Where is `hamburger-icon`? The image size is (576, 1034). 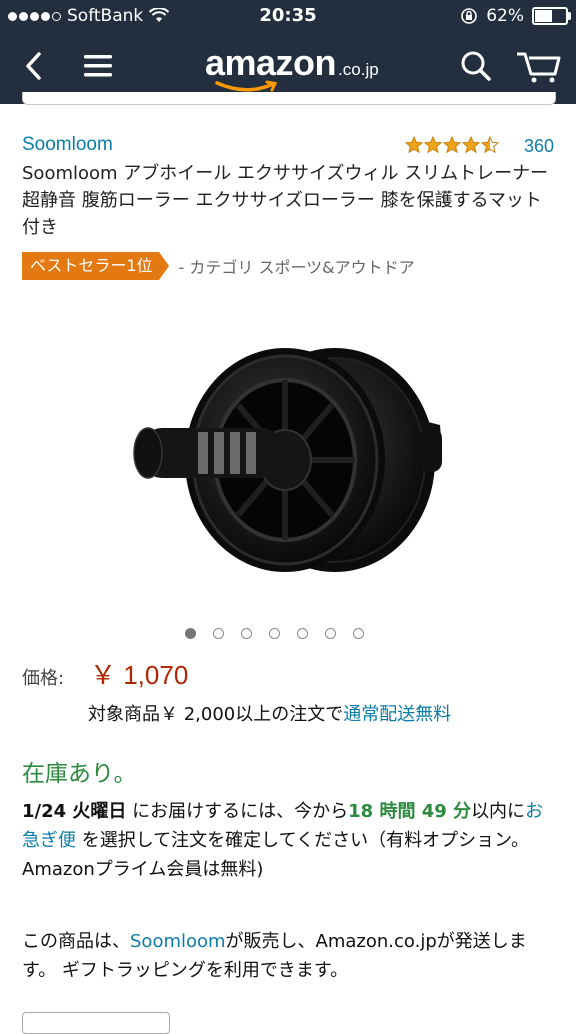 hamburger-icon is located at coordinates (98, 66).